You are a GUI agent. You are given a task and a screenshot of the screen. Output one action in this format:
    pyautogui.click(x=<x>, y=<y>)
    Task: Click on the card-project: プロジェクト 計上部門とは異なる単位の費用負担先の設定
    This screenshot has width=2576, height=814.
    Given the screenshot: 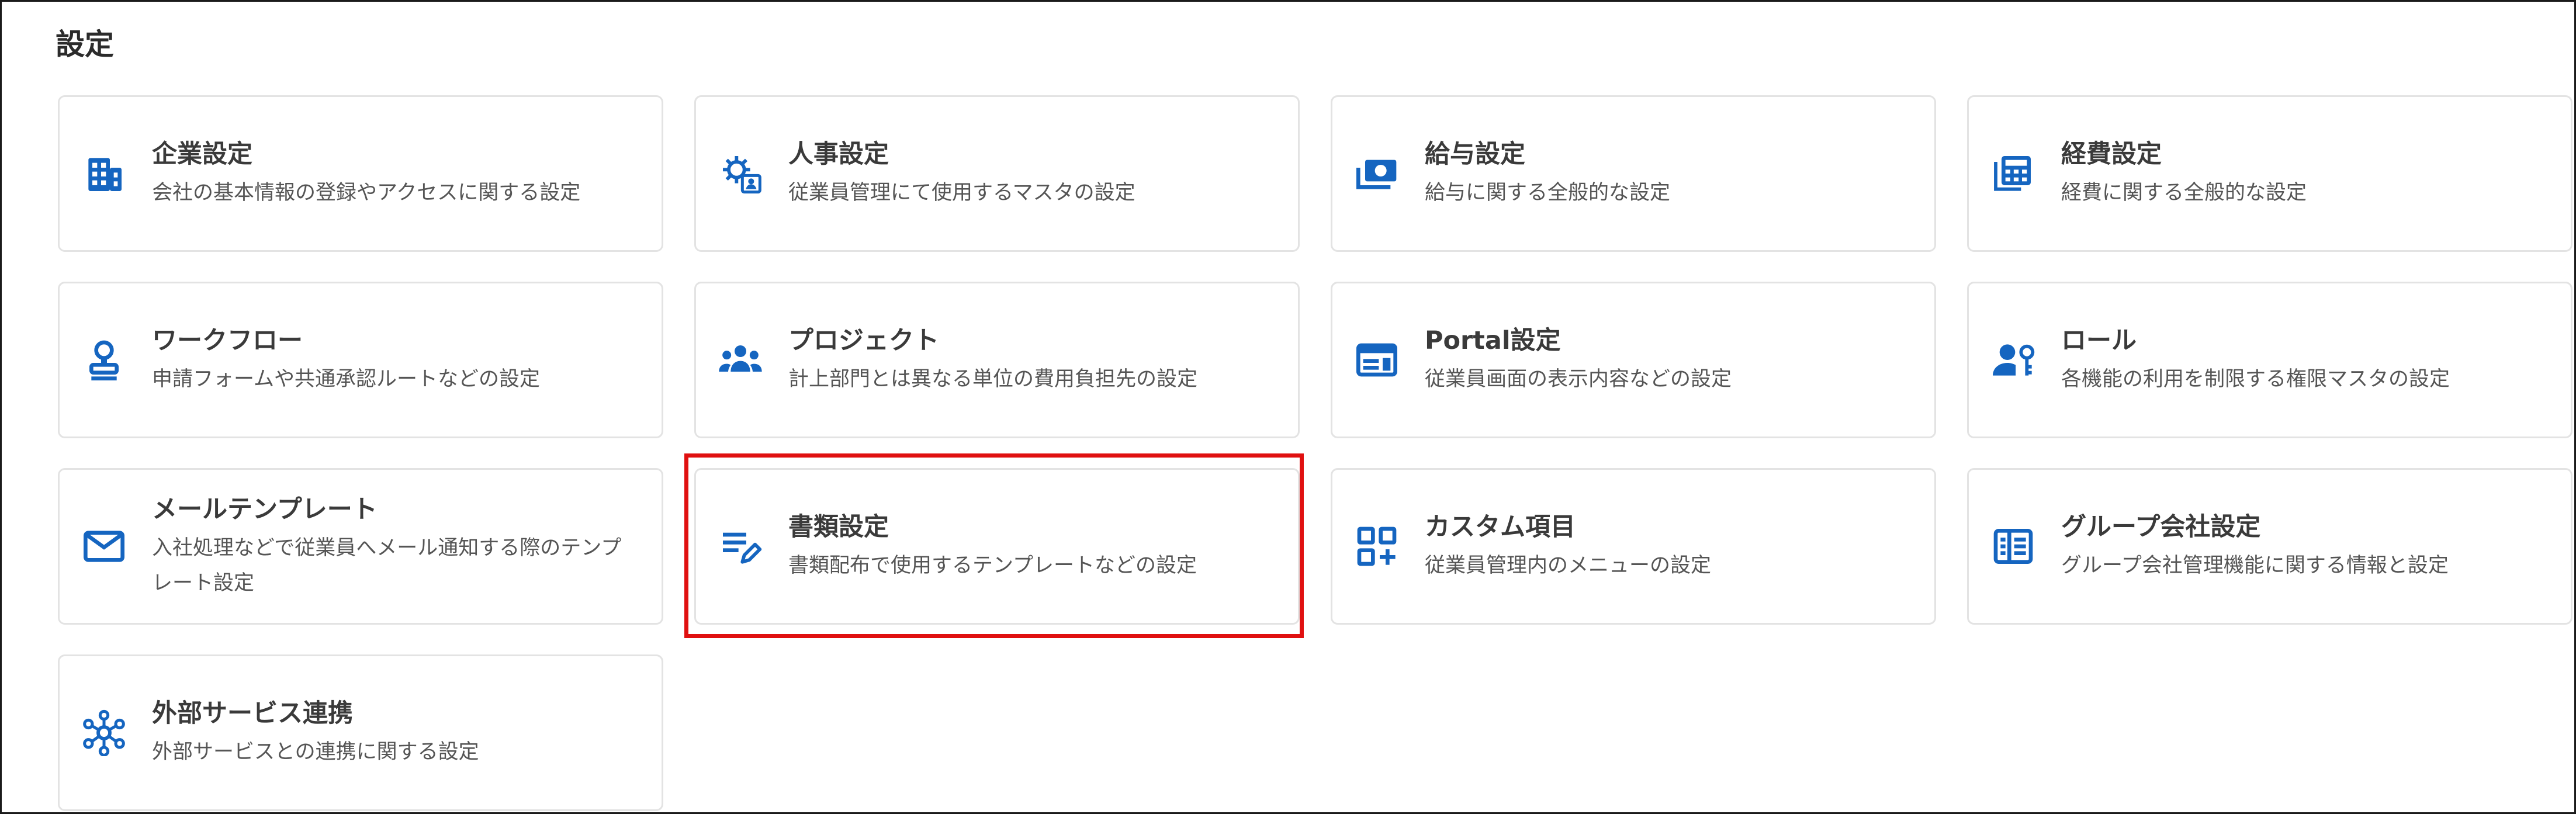 What is the action you would take?
    pyautogui.click(x=997, y=360)
    